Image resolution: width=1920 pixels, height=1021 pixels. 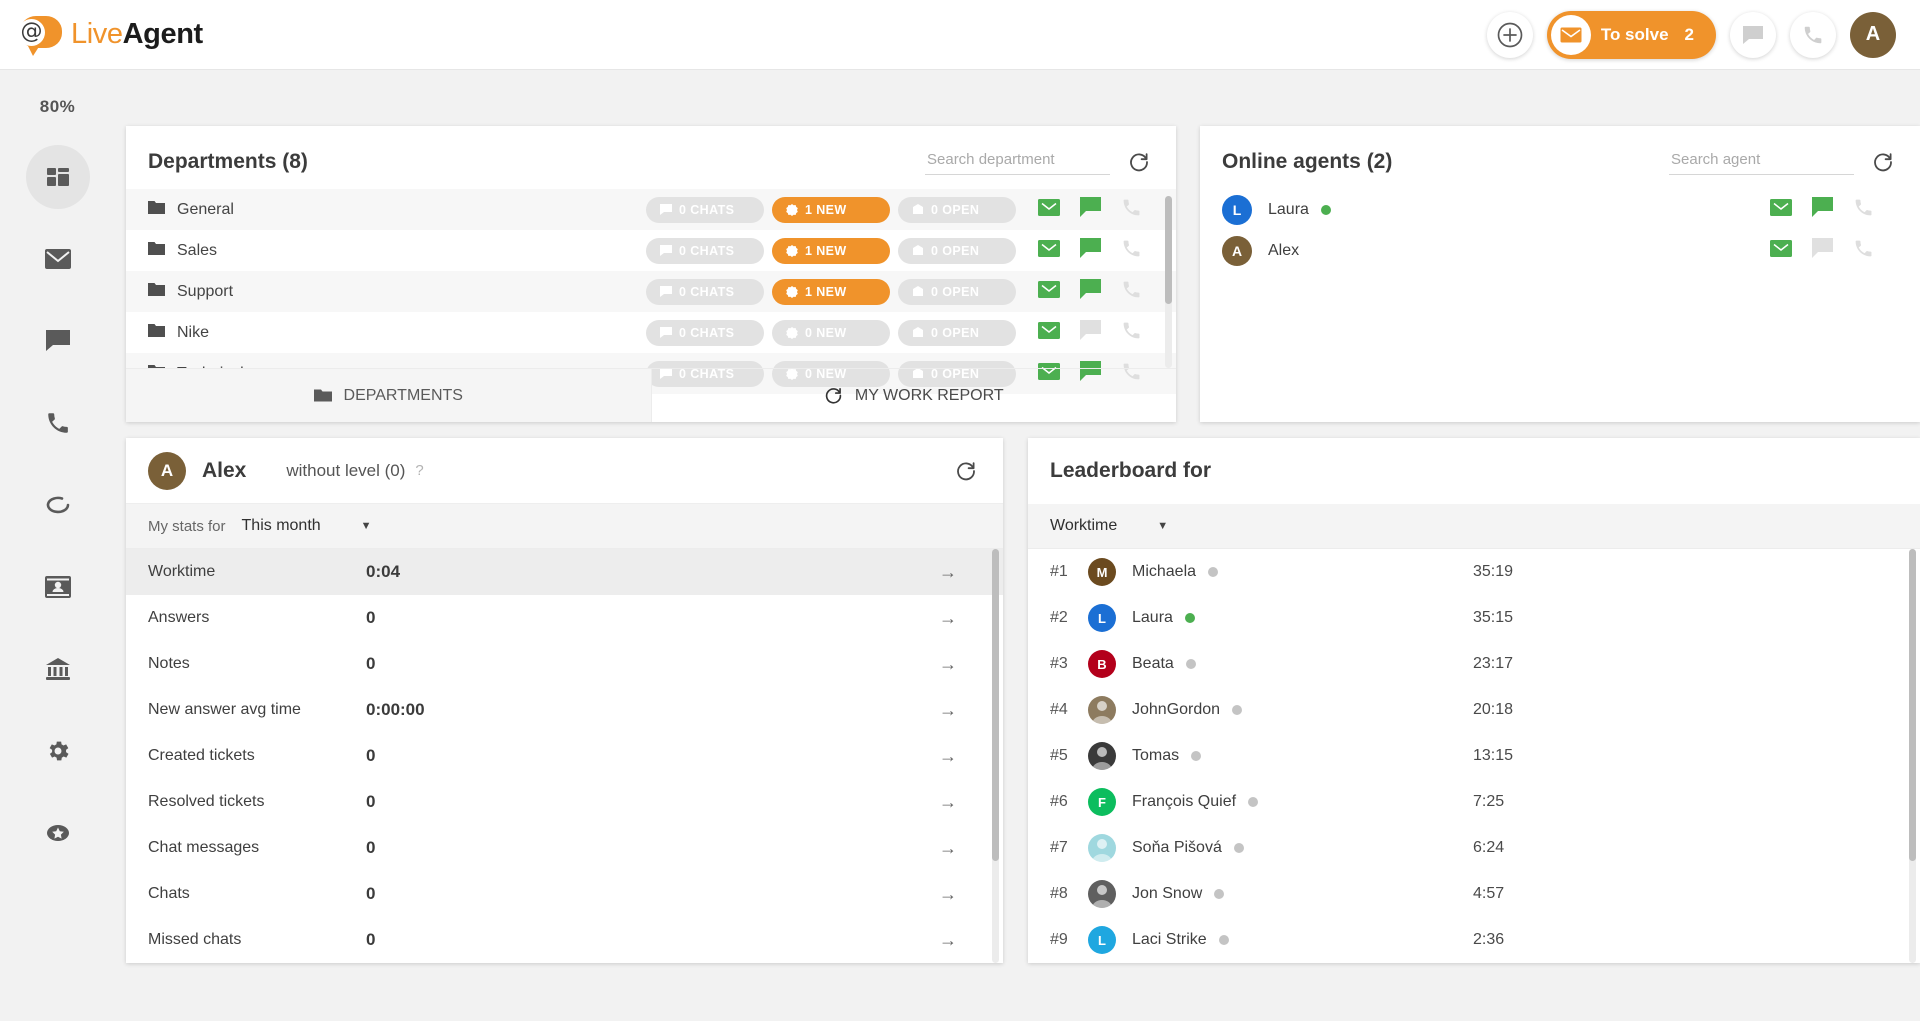 I want to click on stat-row: Missed chats 0 →, so click(x=564, y=940).